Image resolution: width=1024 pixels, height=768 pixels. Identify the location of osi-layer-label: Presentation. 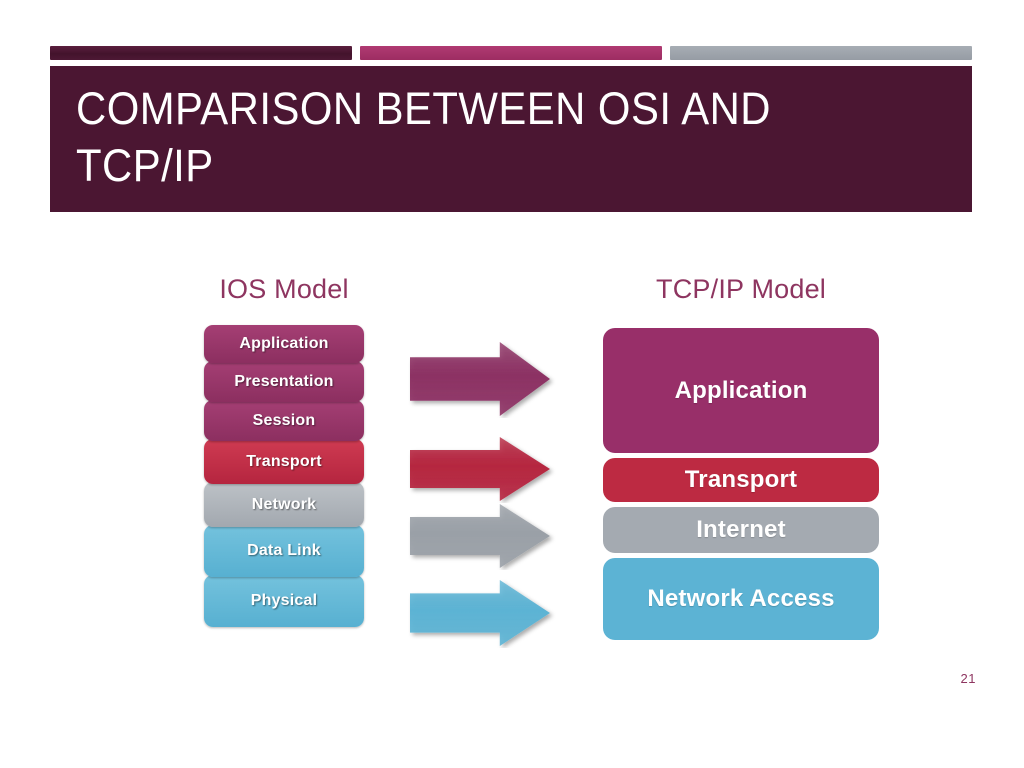
(284, 381).